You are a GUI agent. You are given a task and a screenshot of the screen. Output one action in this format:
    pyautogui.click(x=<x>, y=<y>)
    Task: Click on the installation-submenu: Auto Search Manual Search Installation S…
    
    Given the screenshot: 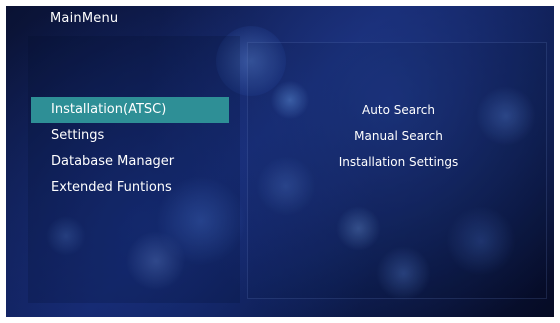 What is the action you would take?
    pyautogui.click(x=398, y=136)
    